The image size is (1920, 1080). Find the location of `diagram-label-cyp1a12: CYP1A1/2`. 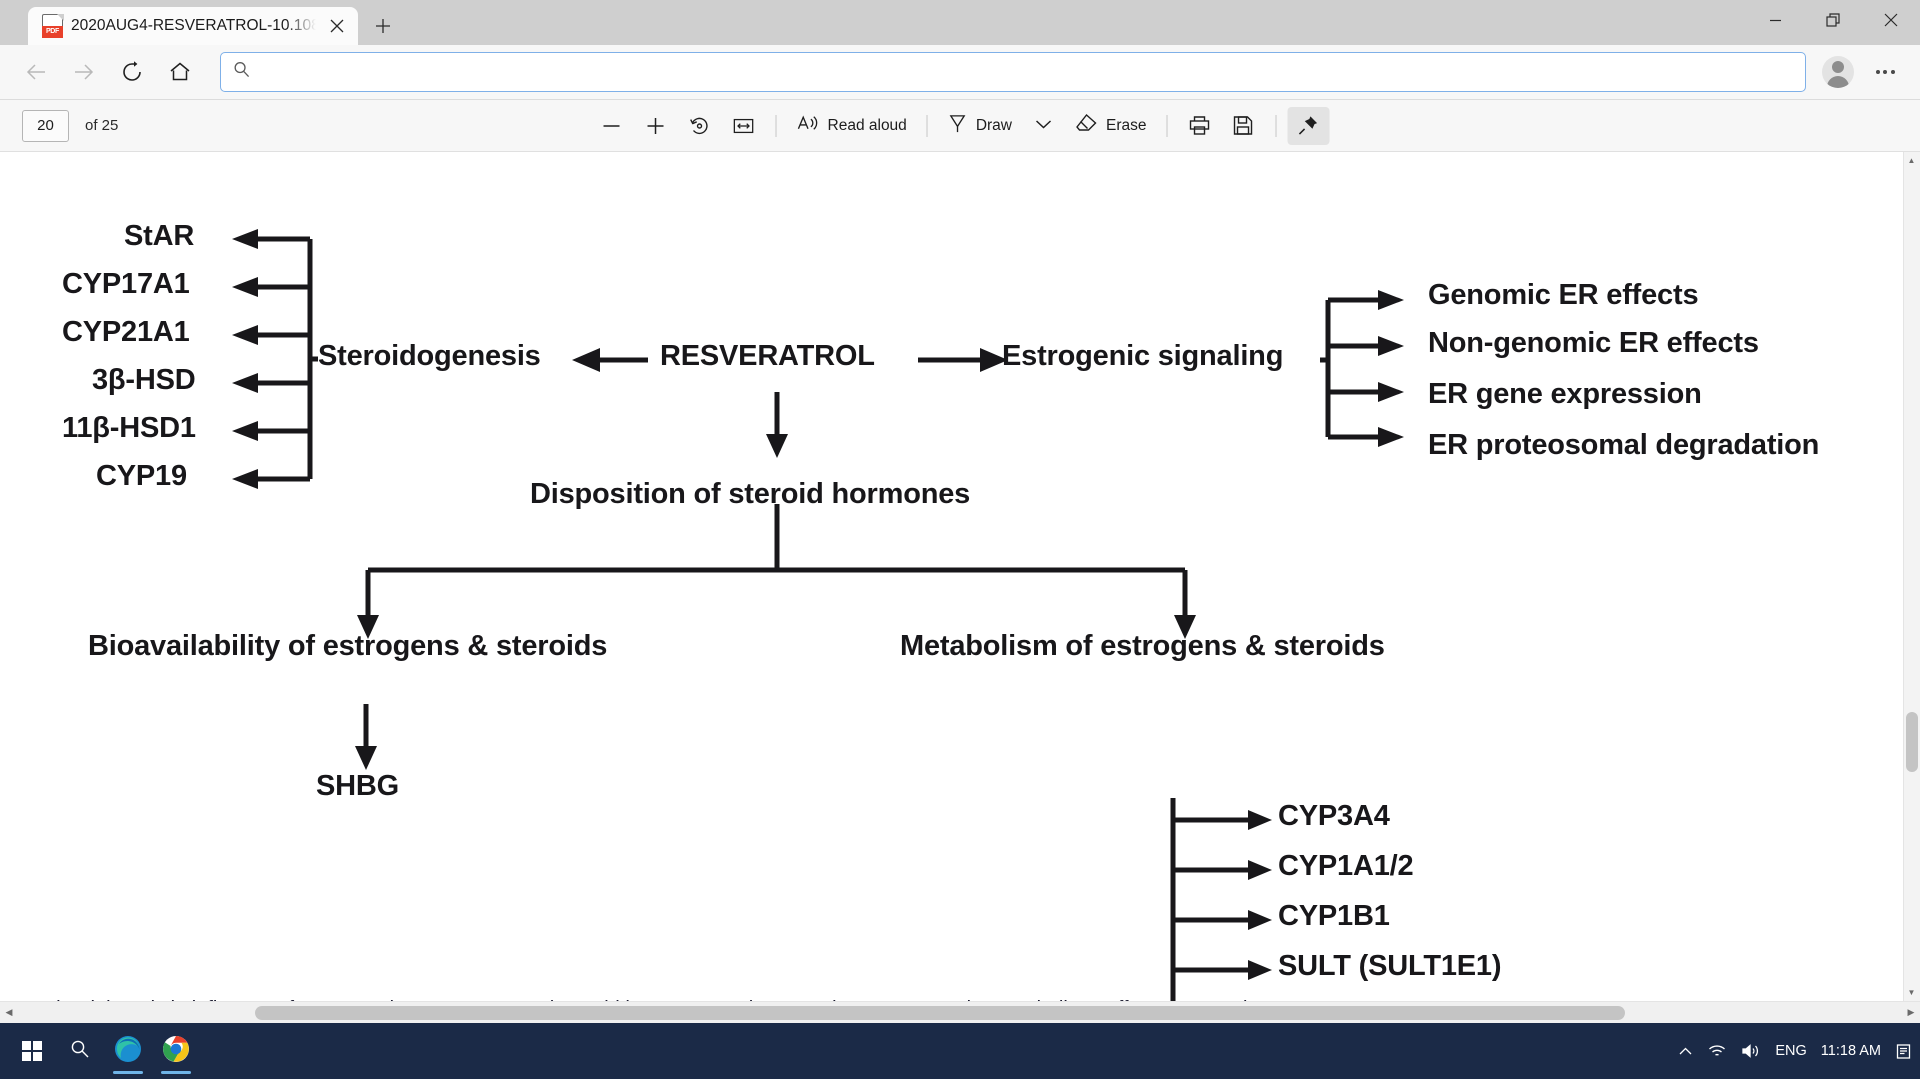

diagram-label-cyp1a12: CYP1A1/2 is located at coordinates (1346, 866).